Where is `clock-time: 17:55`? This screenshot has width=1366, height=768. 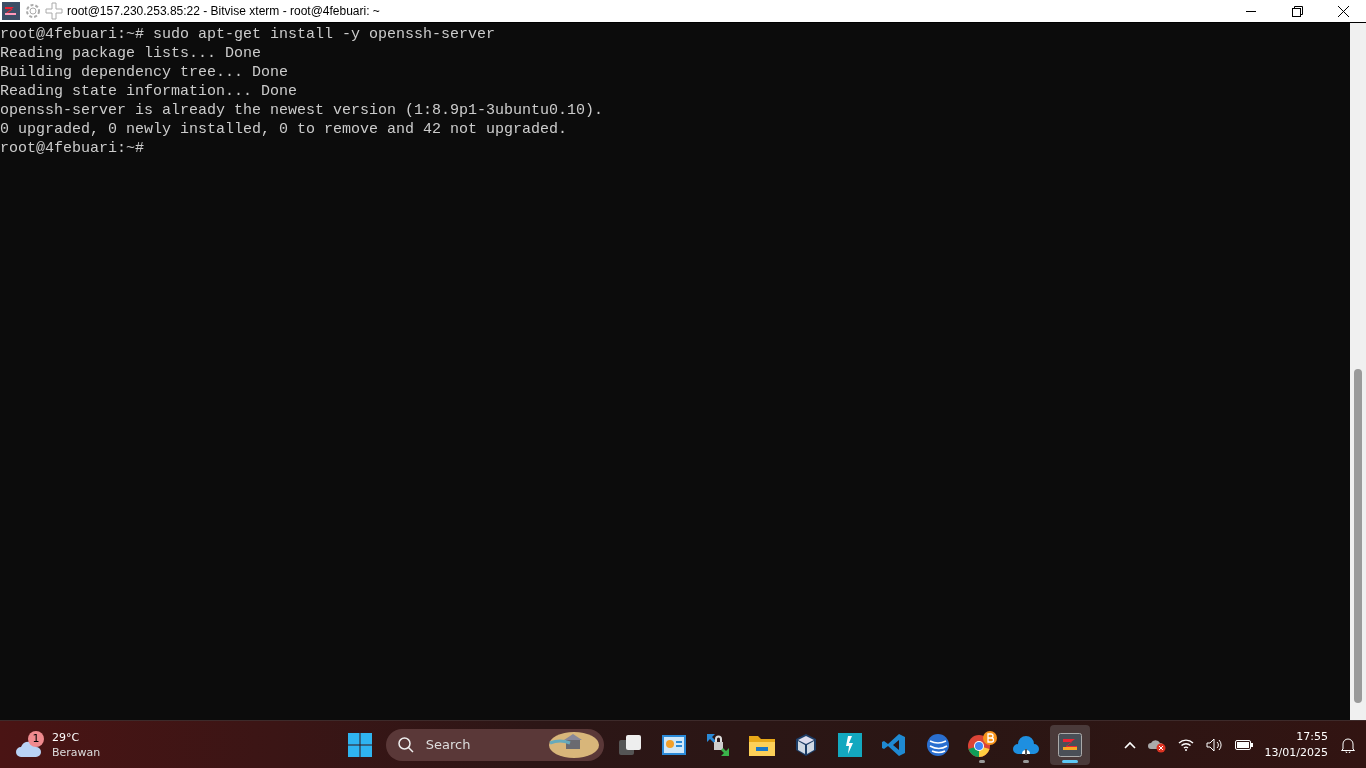 clock-time: 17:55 is located at coordinates (1312, 736).